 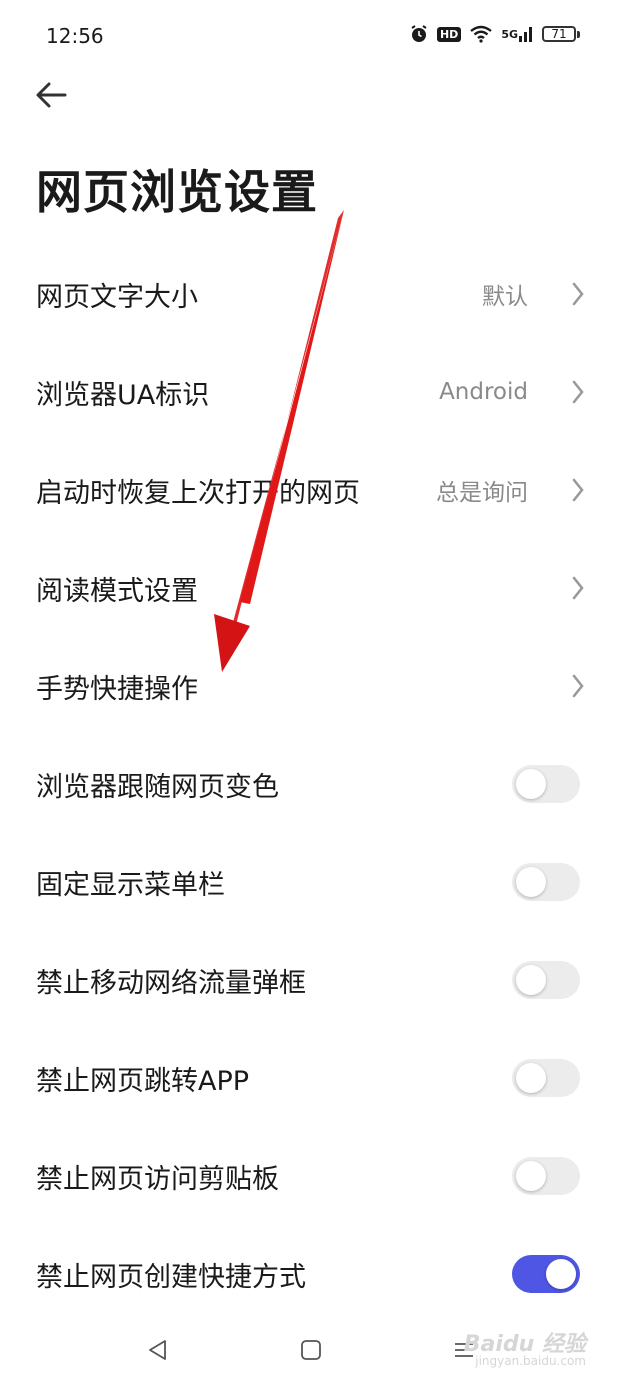 What do you see at coordinates (198, 493) in the screenshot?
I see `setting-label: 启动时恢复上次打开的网页` at bounding box center [198, 493].